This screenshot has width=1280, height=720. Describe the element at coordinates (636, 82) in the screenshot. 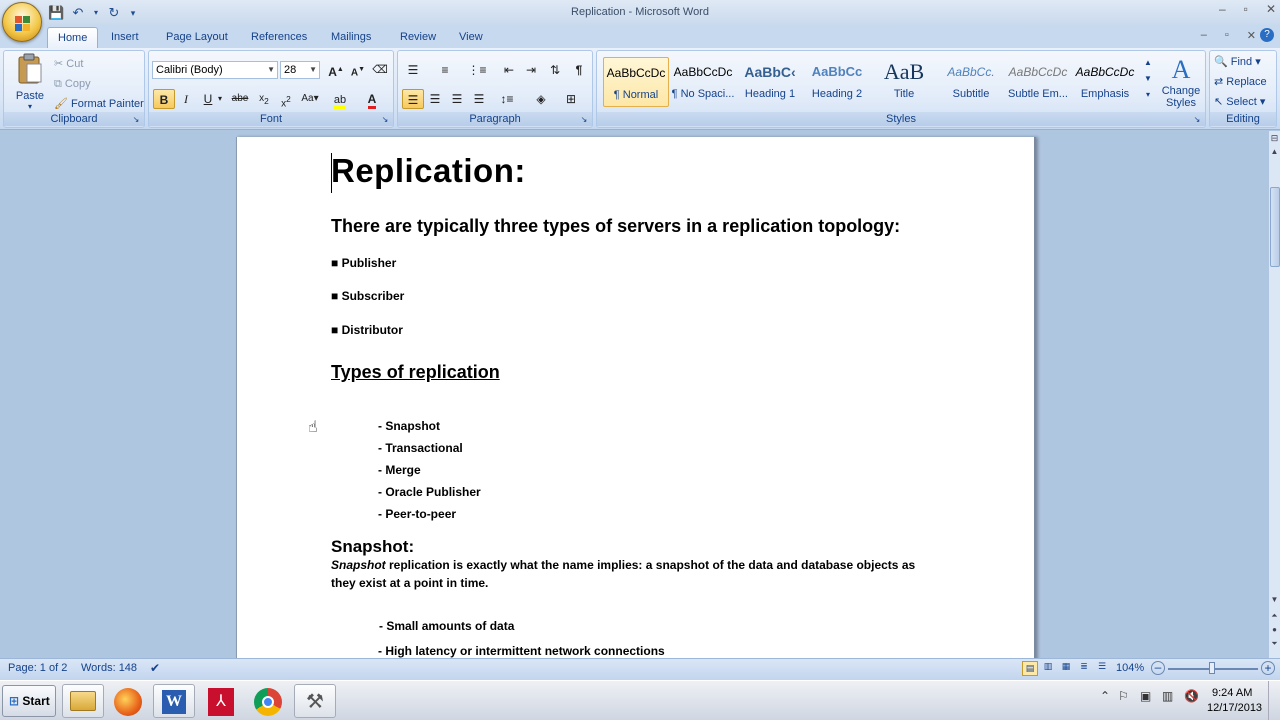

I see `style-normal: AaBbCcDc ¶ Normal` at that location.